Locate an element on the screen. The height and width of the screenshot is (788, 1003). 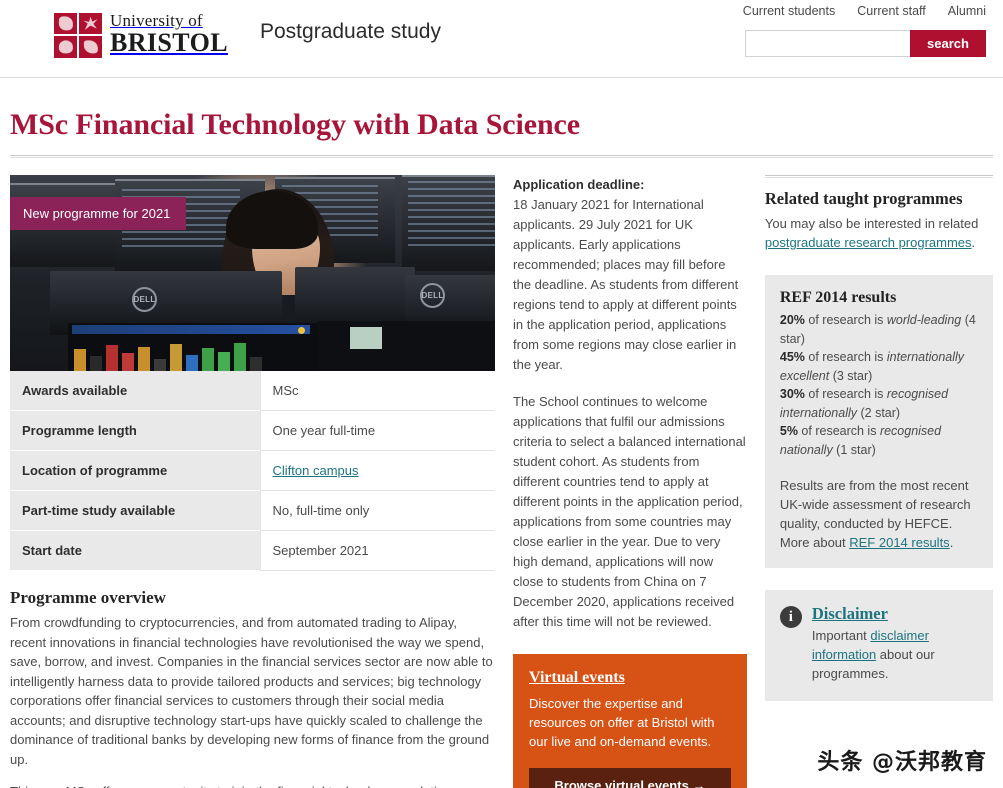
table-row: Awards available MSc is located at coordinates (252, 391).